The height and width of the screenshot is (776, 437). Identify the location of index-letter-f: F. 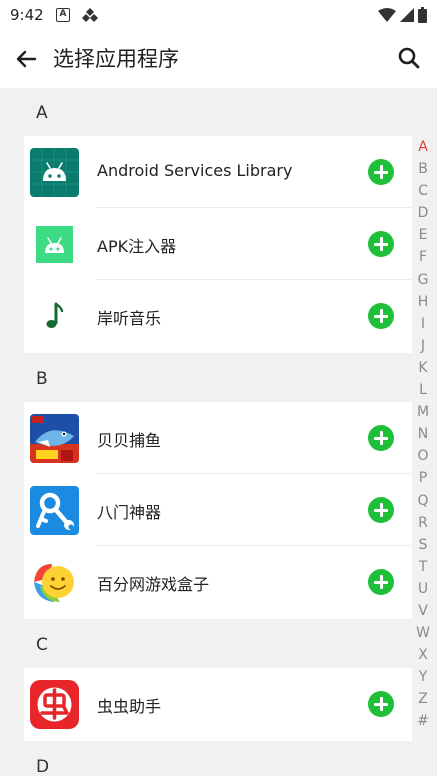
(423, 257).